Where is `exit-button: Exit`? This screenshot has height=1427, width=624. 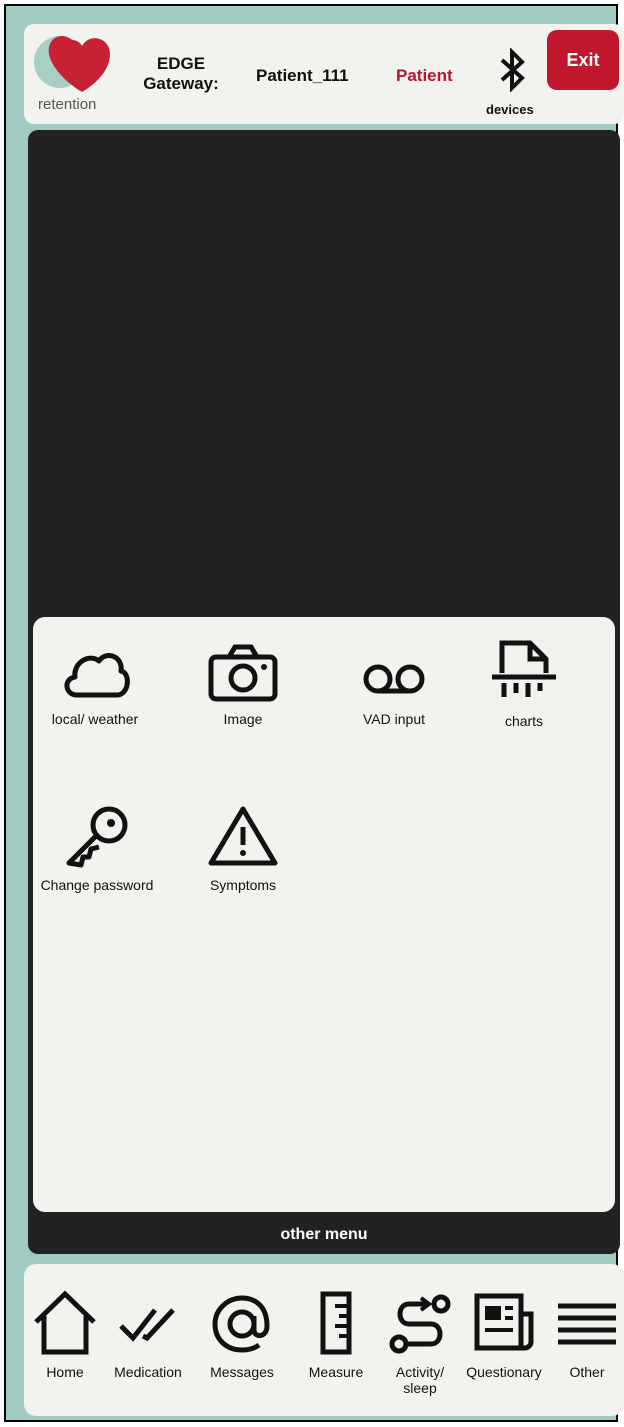
exit-button: Exit is located at coordinates (583, 60).